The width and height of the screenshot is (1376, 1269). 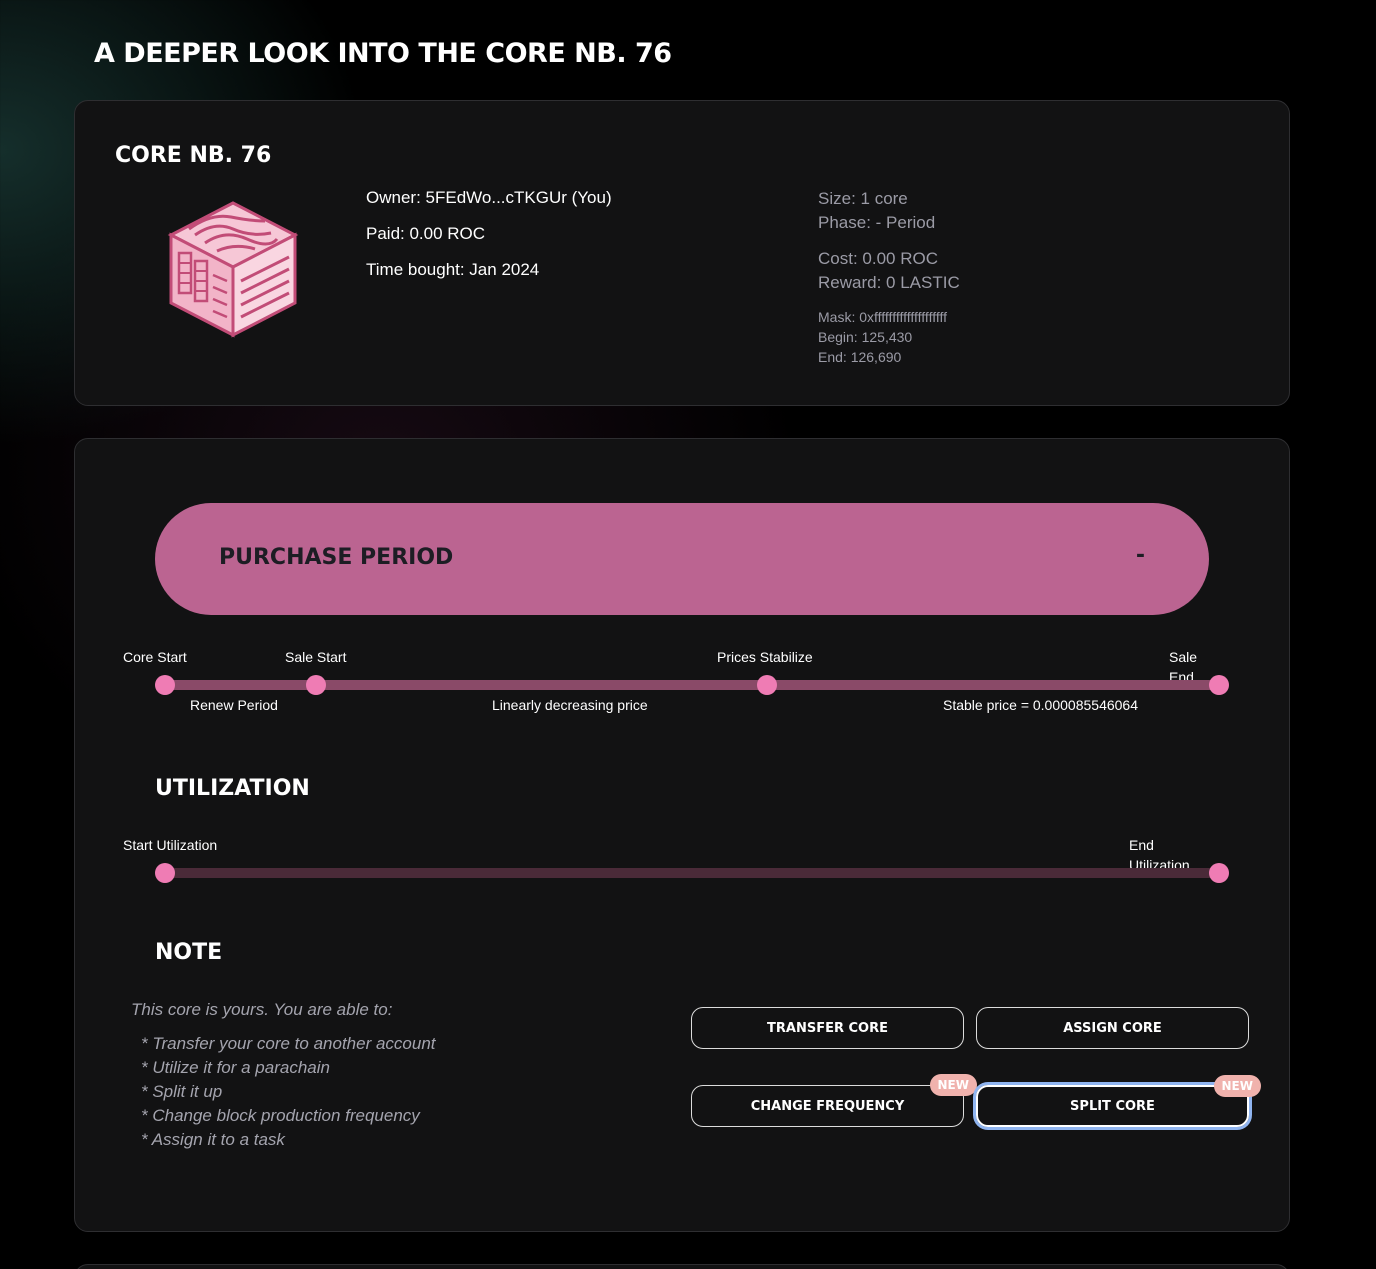 What do you see at coordinates (863, 198) in the screenshot?
I see `size-text: Size: 1 core` at bounding box center [863, 198].